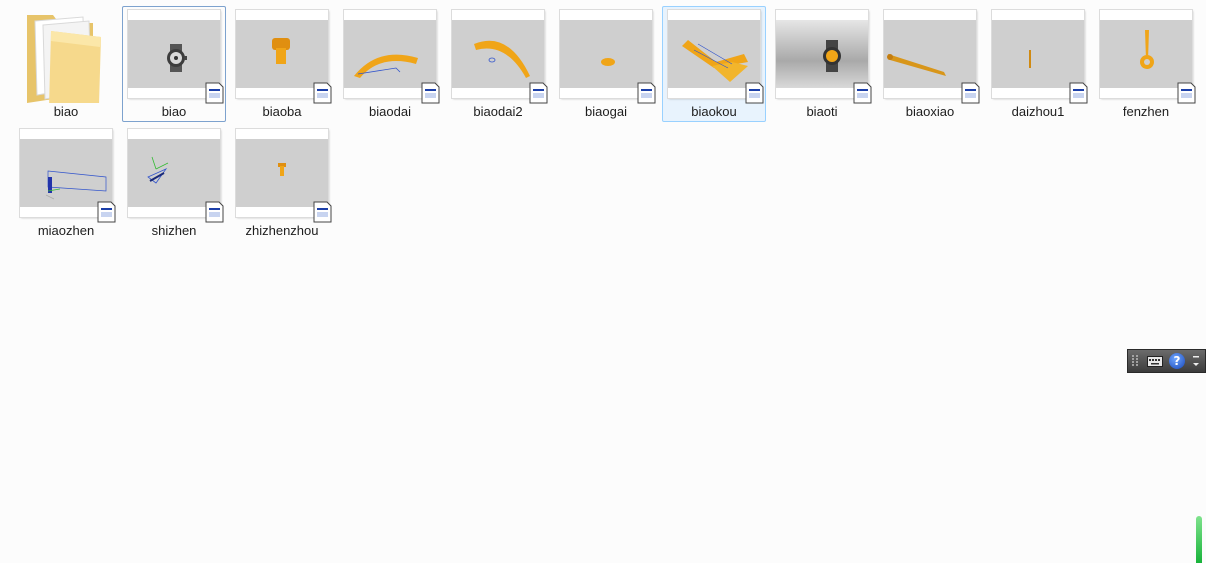 This screenshot has height=563, width=1206. I want to click on file-item-biaoba: biaoba, so click(282, 64).